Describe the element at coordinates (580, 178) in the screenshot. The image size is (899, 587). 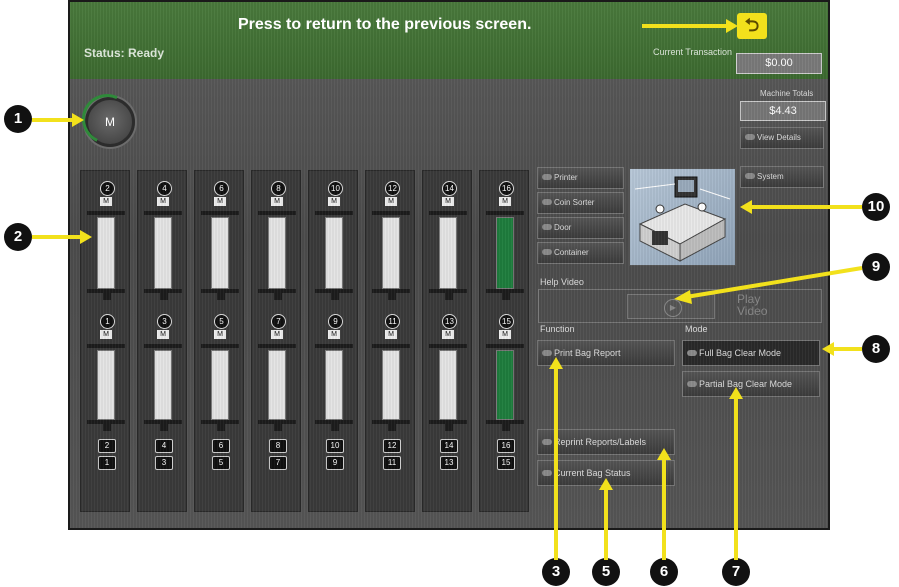
I see `printer-status-button: Printer` at that location.